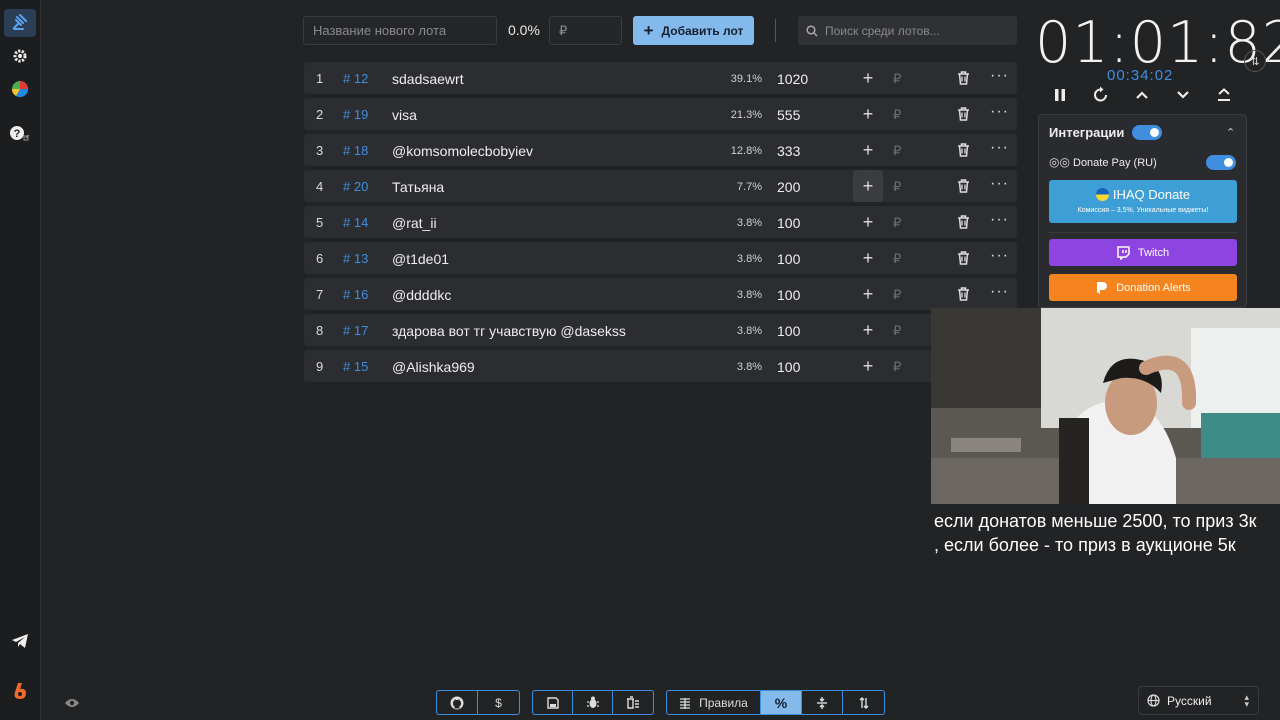  What do you see at coordinates (1224, 95) in the screenshot?
I see `double-chevron-up-icon` at bounding box center [1224, 95].